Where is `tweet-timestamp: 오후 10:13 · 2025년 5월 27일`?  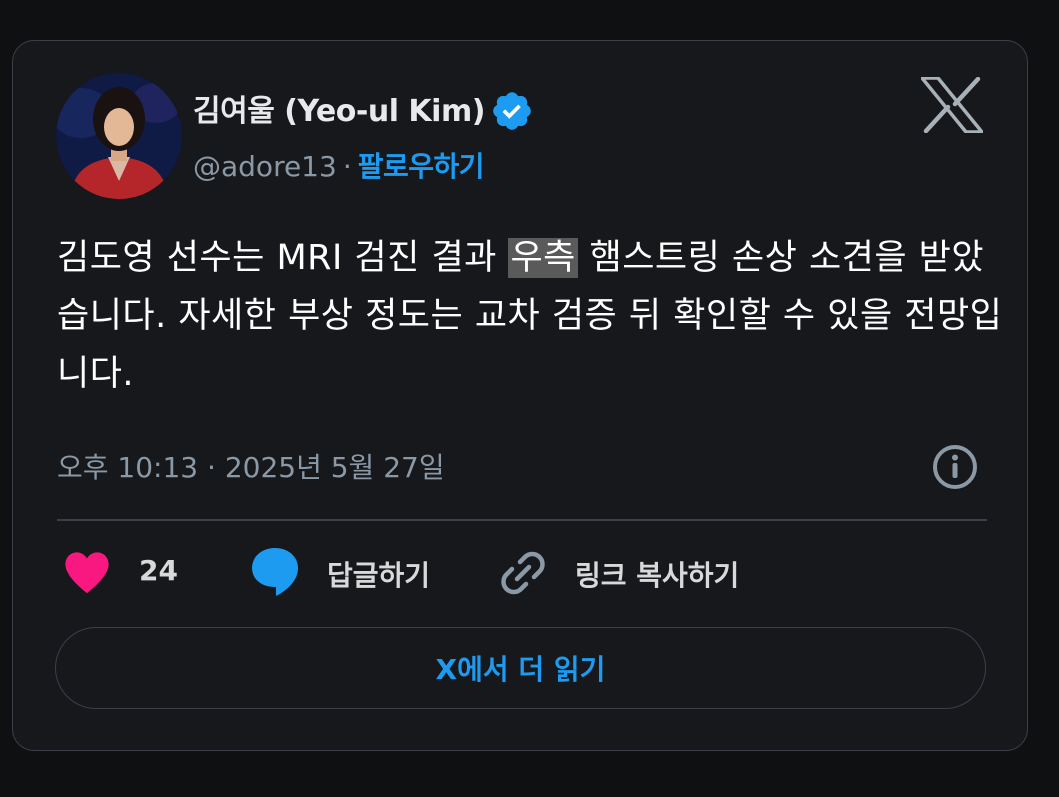
tweet-timestamp: 오후 10:13 · 2025년 5월 27일 is located at coordinates (251, 466).